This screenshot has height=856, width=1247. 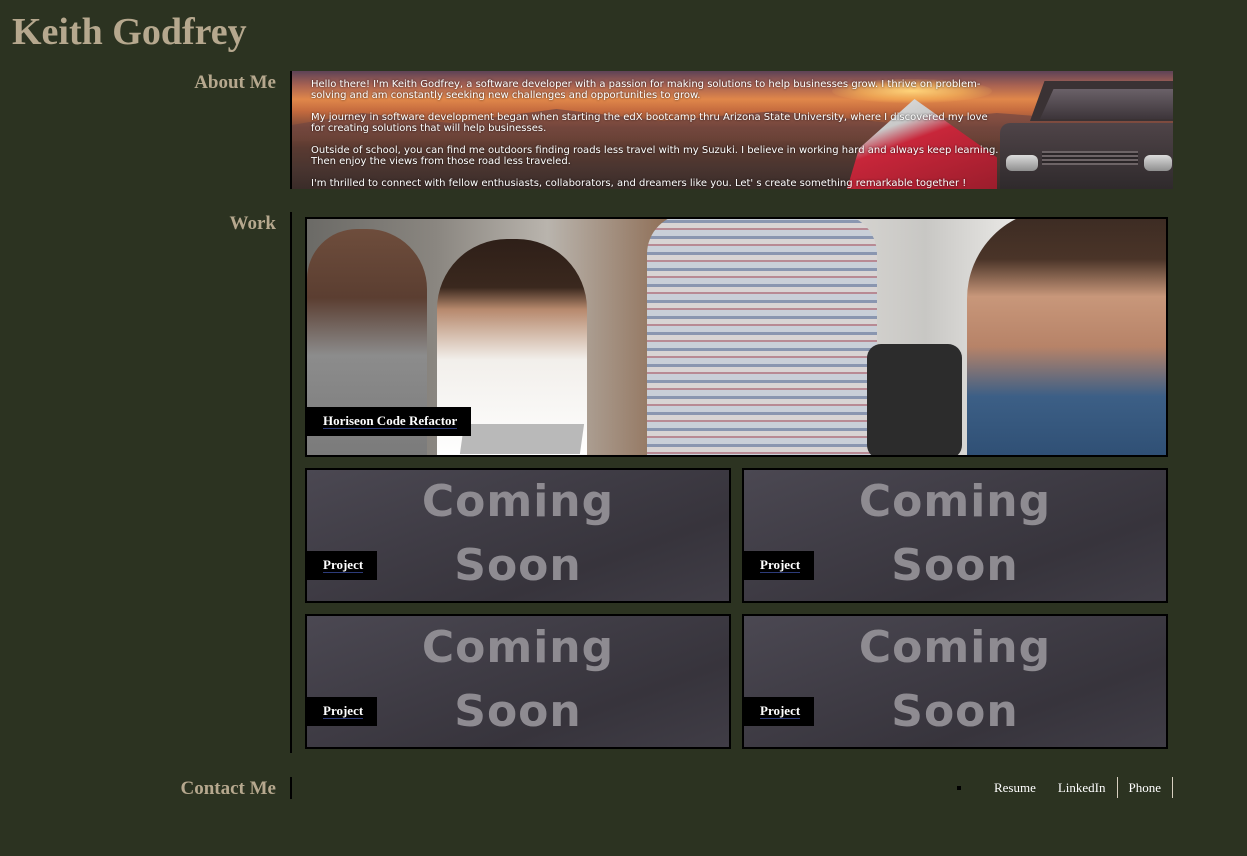 What do you see at coordinates (762, 337) in the screenshot?
I see `photo-person-striped-shirt` at bounding box center [762, 337].